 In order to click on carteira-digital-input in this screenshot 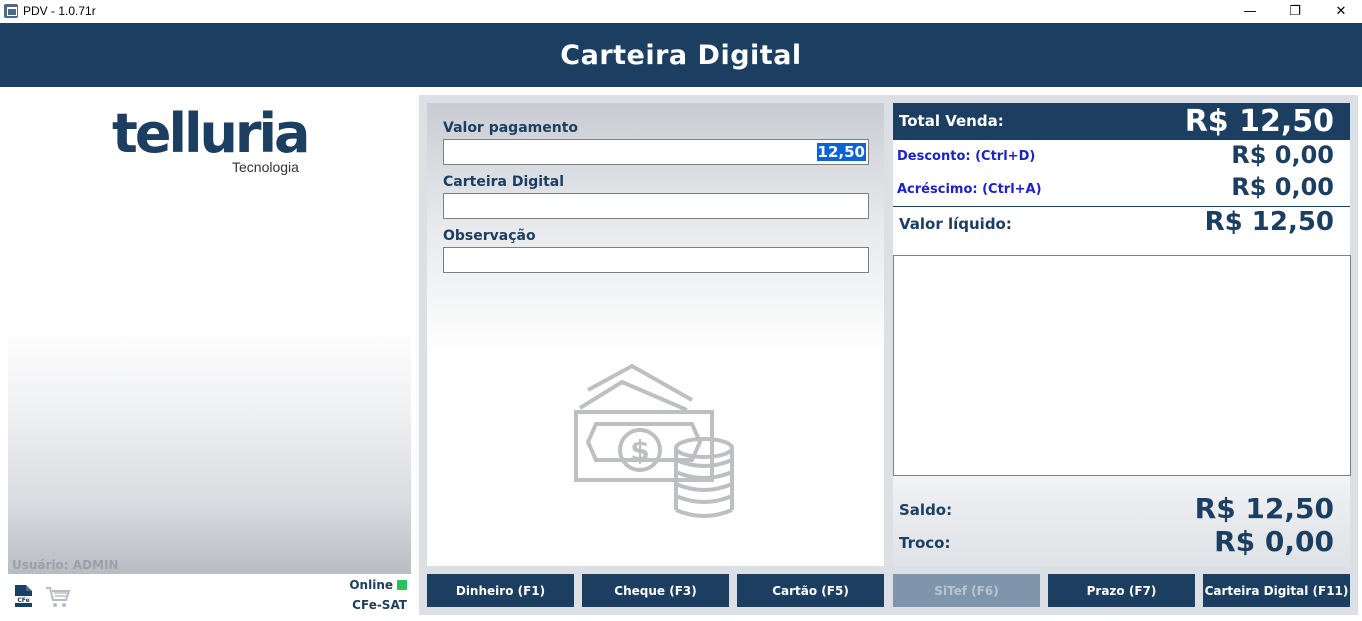, I will do `click(656, 206)`.